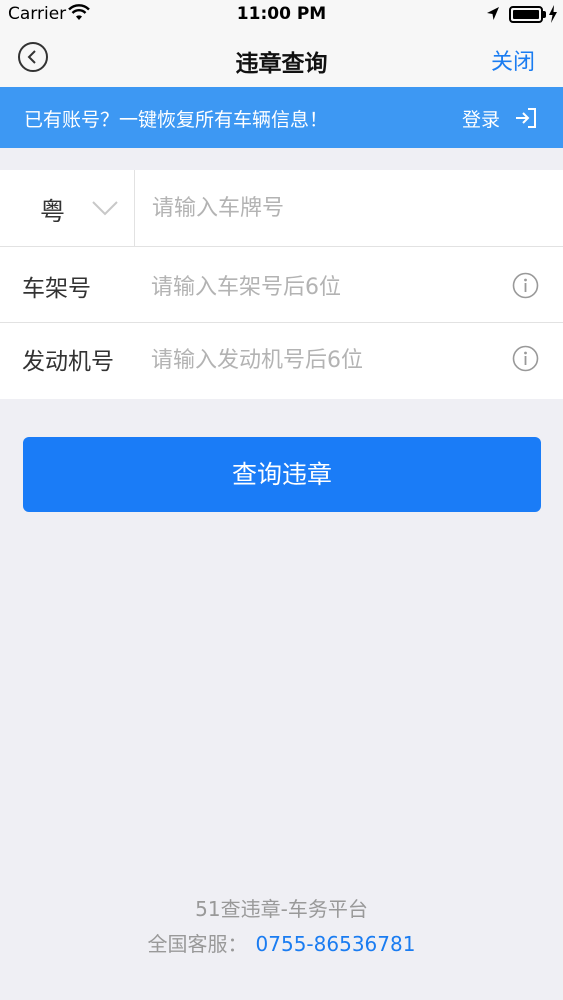  I want to click on province-value: 粤, so click(53, 211).